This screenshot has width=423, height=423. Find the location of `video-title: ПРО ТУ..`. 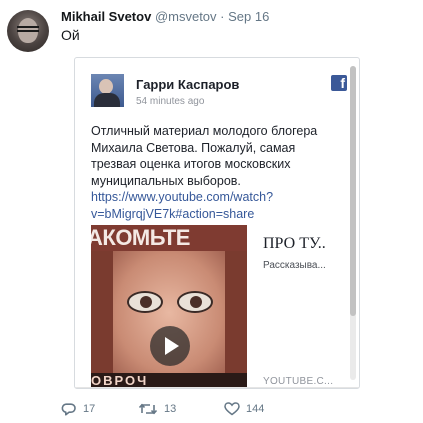

video-title: ПРО ТУ.. is located at coordinates (294, 244).